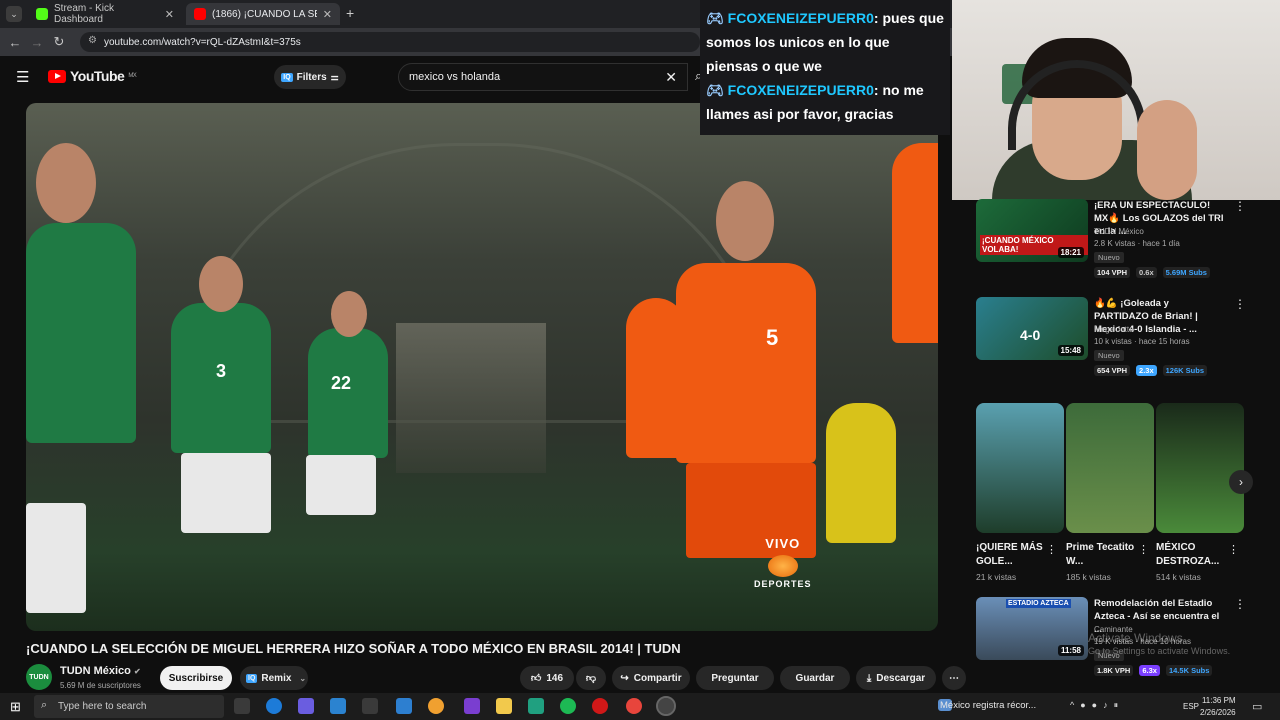 The width and height of the screenshot is (1280, 720). I want to click on spotify-icon, so click(568, 706).